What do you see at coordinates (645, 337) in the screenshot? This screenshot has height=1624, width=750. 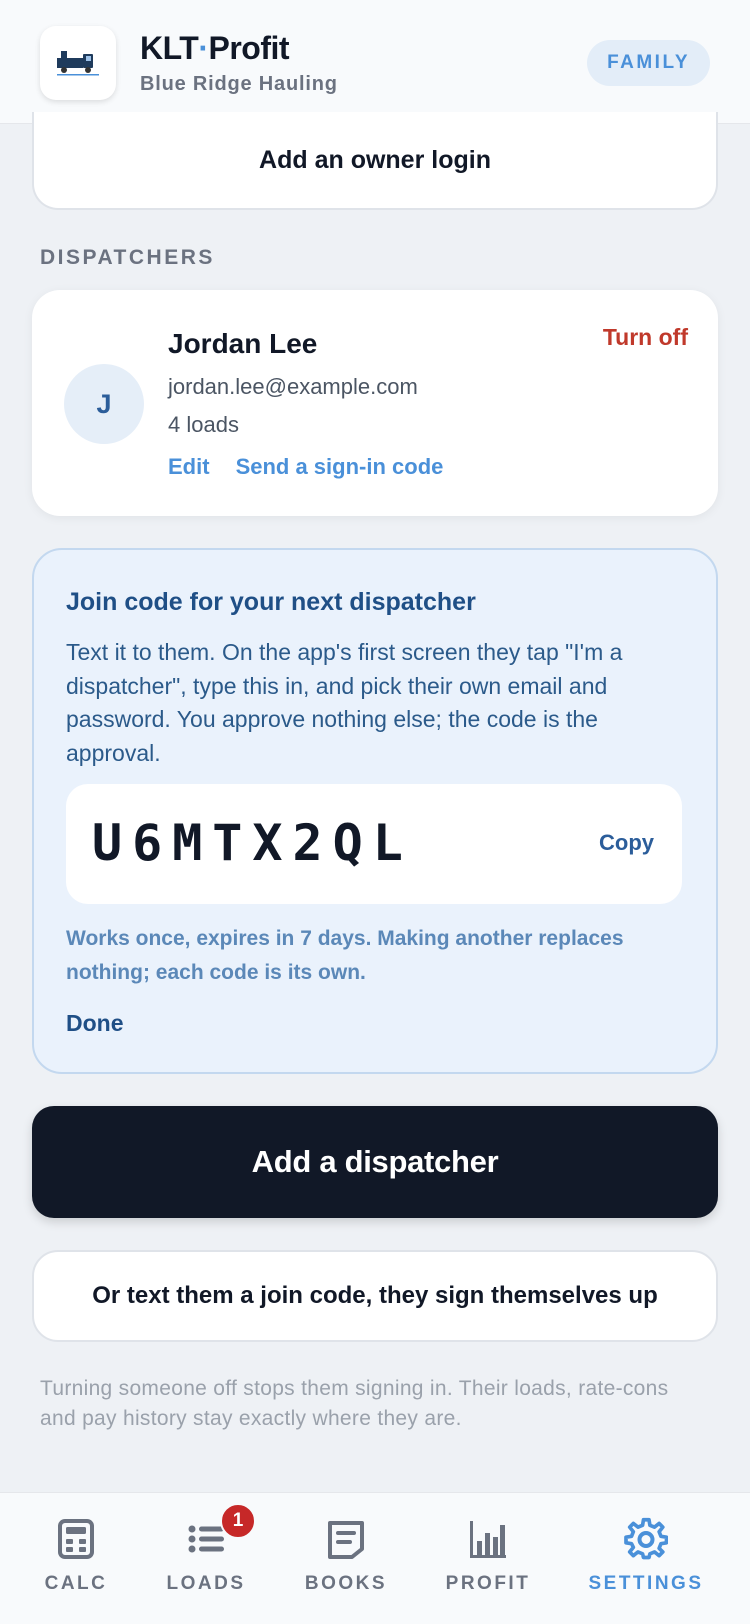 I see `turn-off-dispatcher-button: Turn off` at bounding box center [645, 337].